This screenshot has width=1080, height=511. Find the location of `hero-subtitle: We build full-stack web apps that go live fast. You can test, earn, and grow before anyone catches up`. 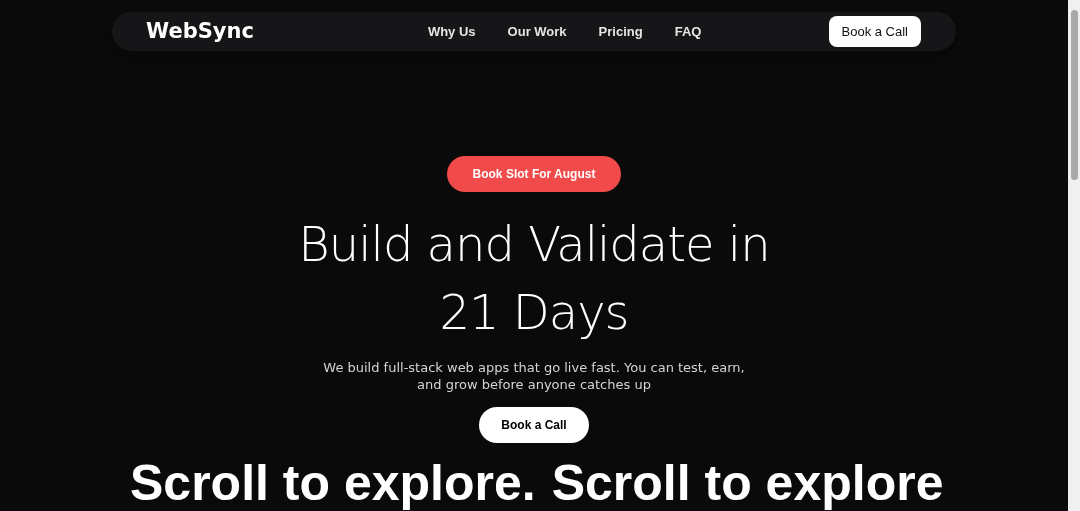

hero-subtitle: We build full-stack web apps that go live fast. You can test, earn, and grow before anyone catches up is located at coordinates (534, 376).